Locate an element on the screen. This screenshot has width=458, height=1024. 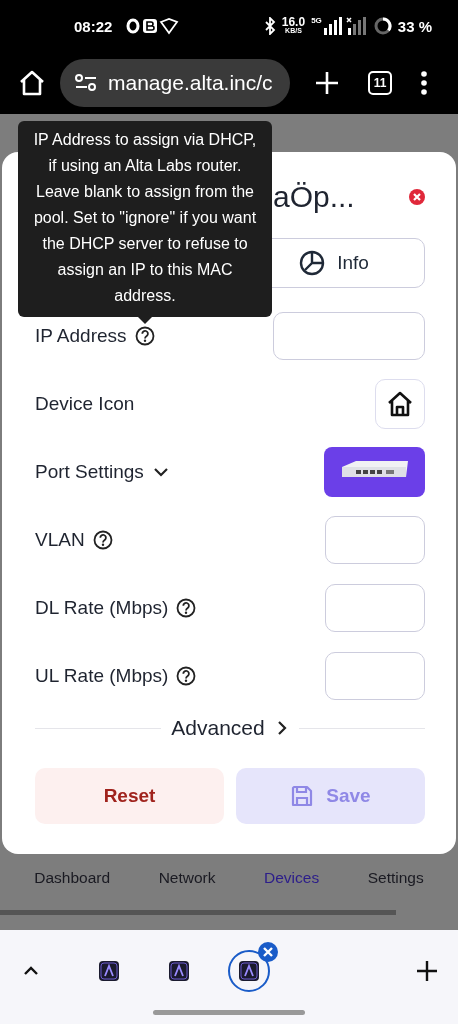
menu-icon is located at coordinates (424, 83).